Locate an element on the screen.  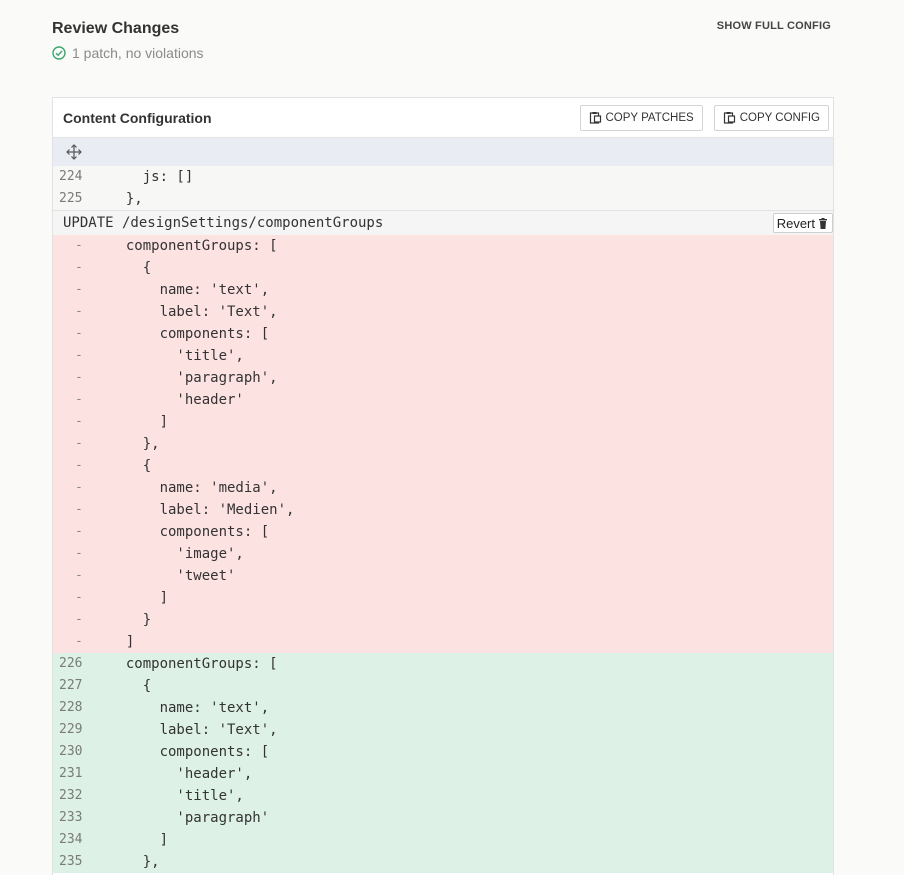
copy-config-label: COPY CONFIG is located at coordinates (779, 117).